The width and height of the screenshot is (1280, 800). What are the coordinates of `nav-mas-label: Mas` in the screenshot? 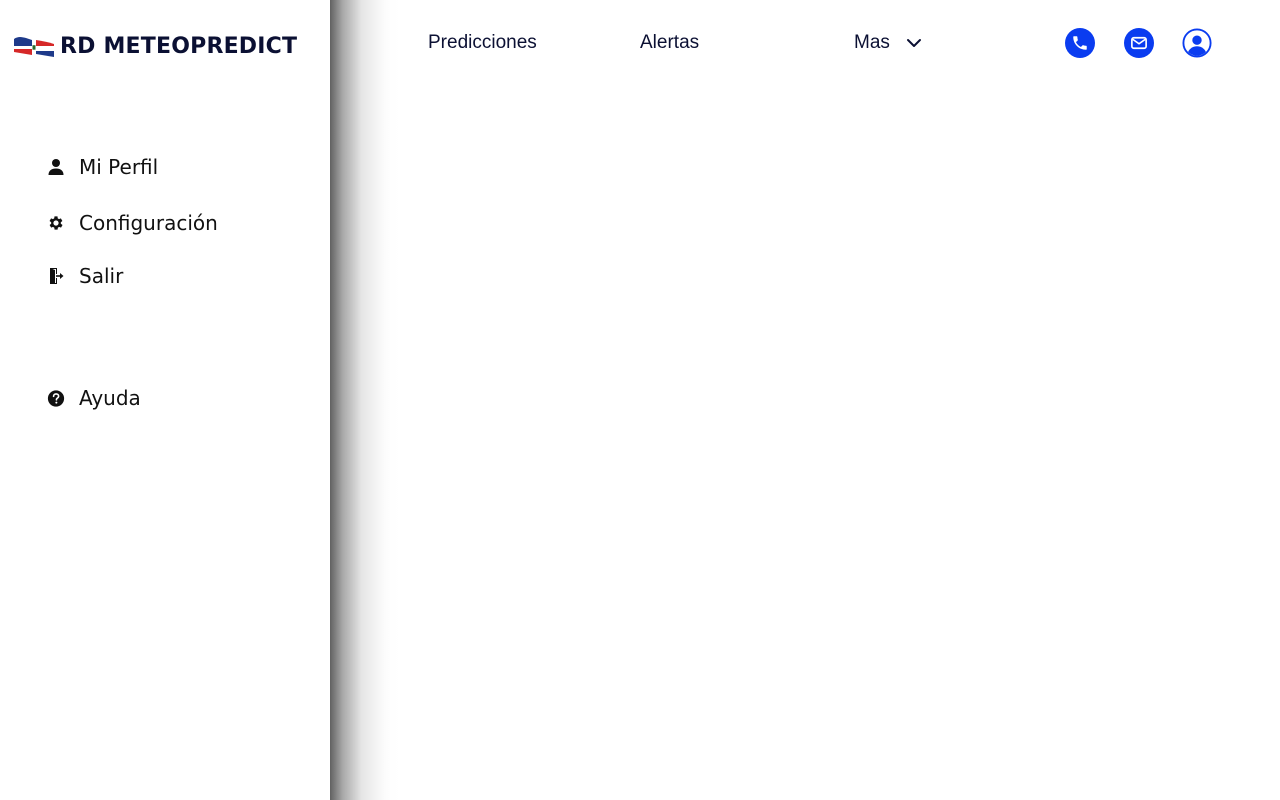 It's located at (872, 42).